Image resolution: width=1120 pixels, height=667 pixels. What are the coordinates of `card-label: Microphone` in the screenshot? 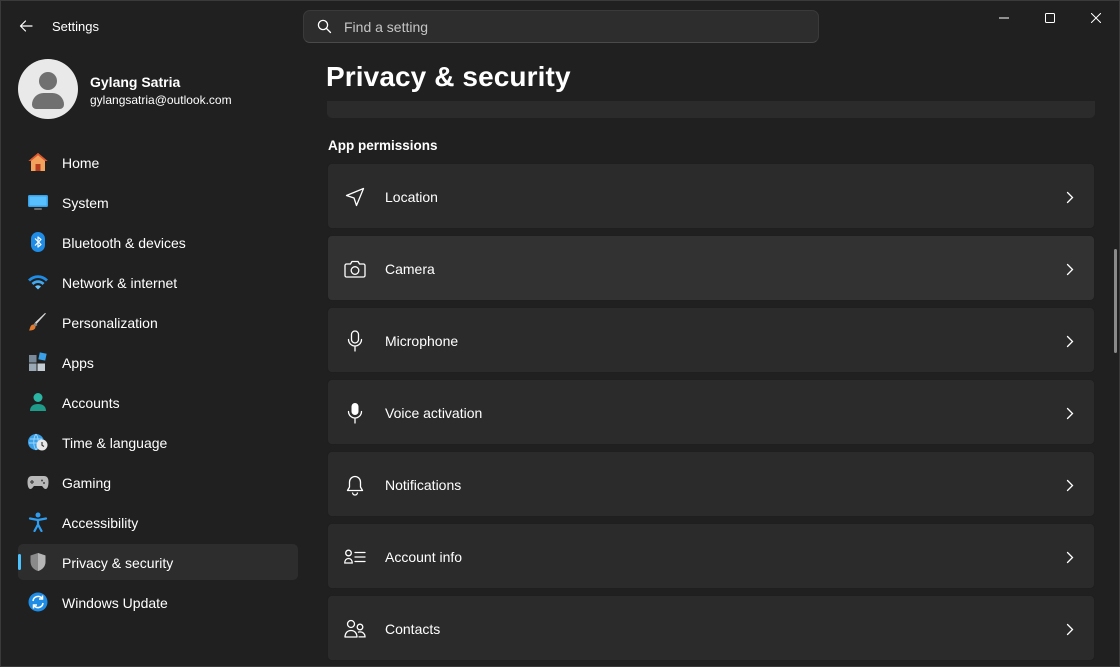 It's located at (422, 341).